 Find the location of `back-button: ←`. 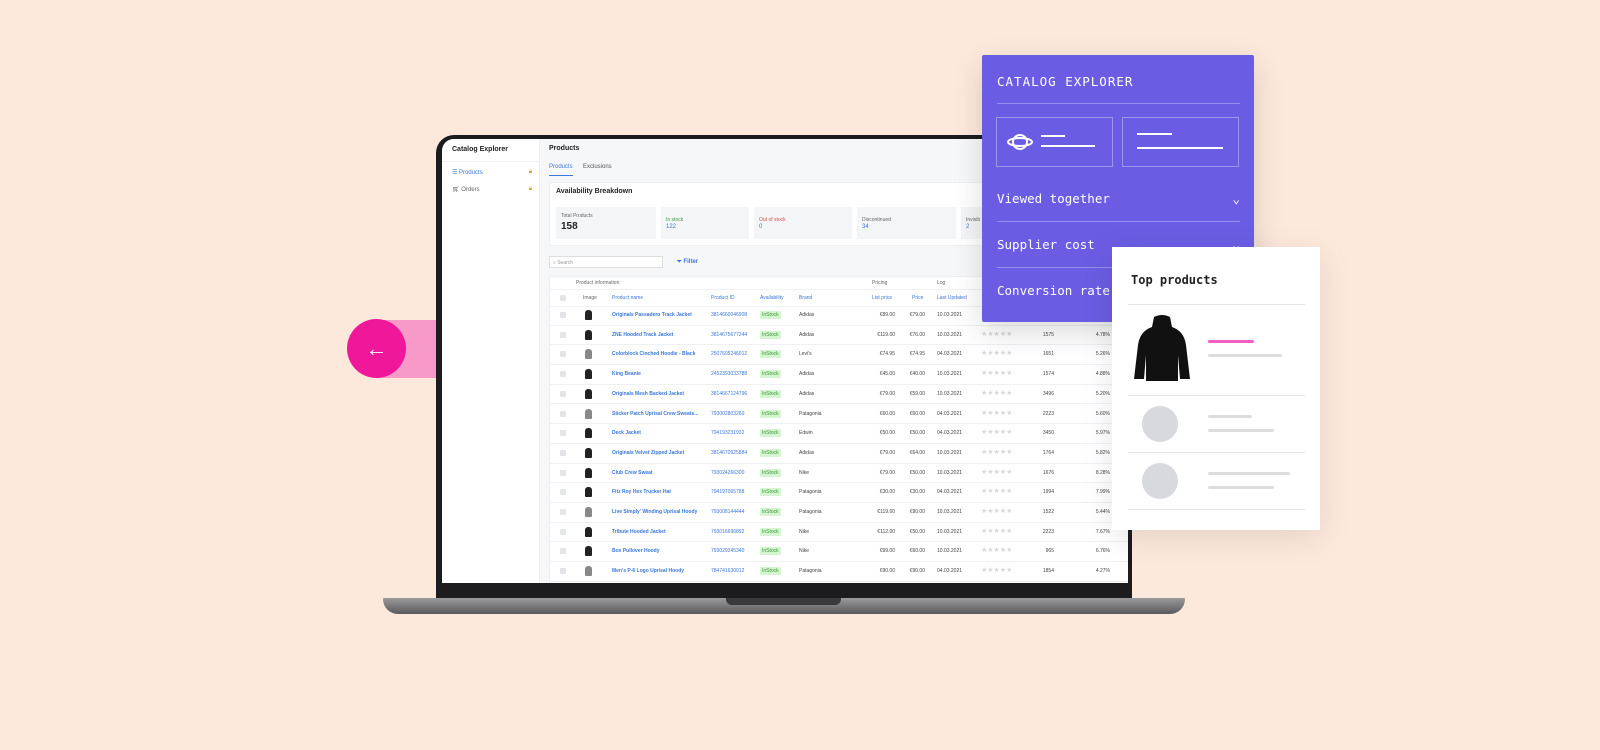

back-button: ← is located at coordinates (376, 348).